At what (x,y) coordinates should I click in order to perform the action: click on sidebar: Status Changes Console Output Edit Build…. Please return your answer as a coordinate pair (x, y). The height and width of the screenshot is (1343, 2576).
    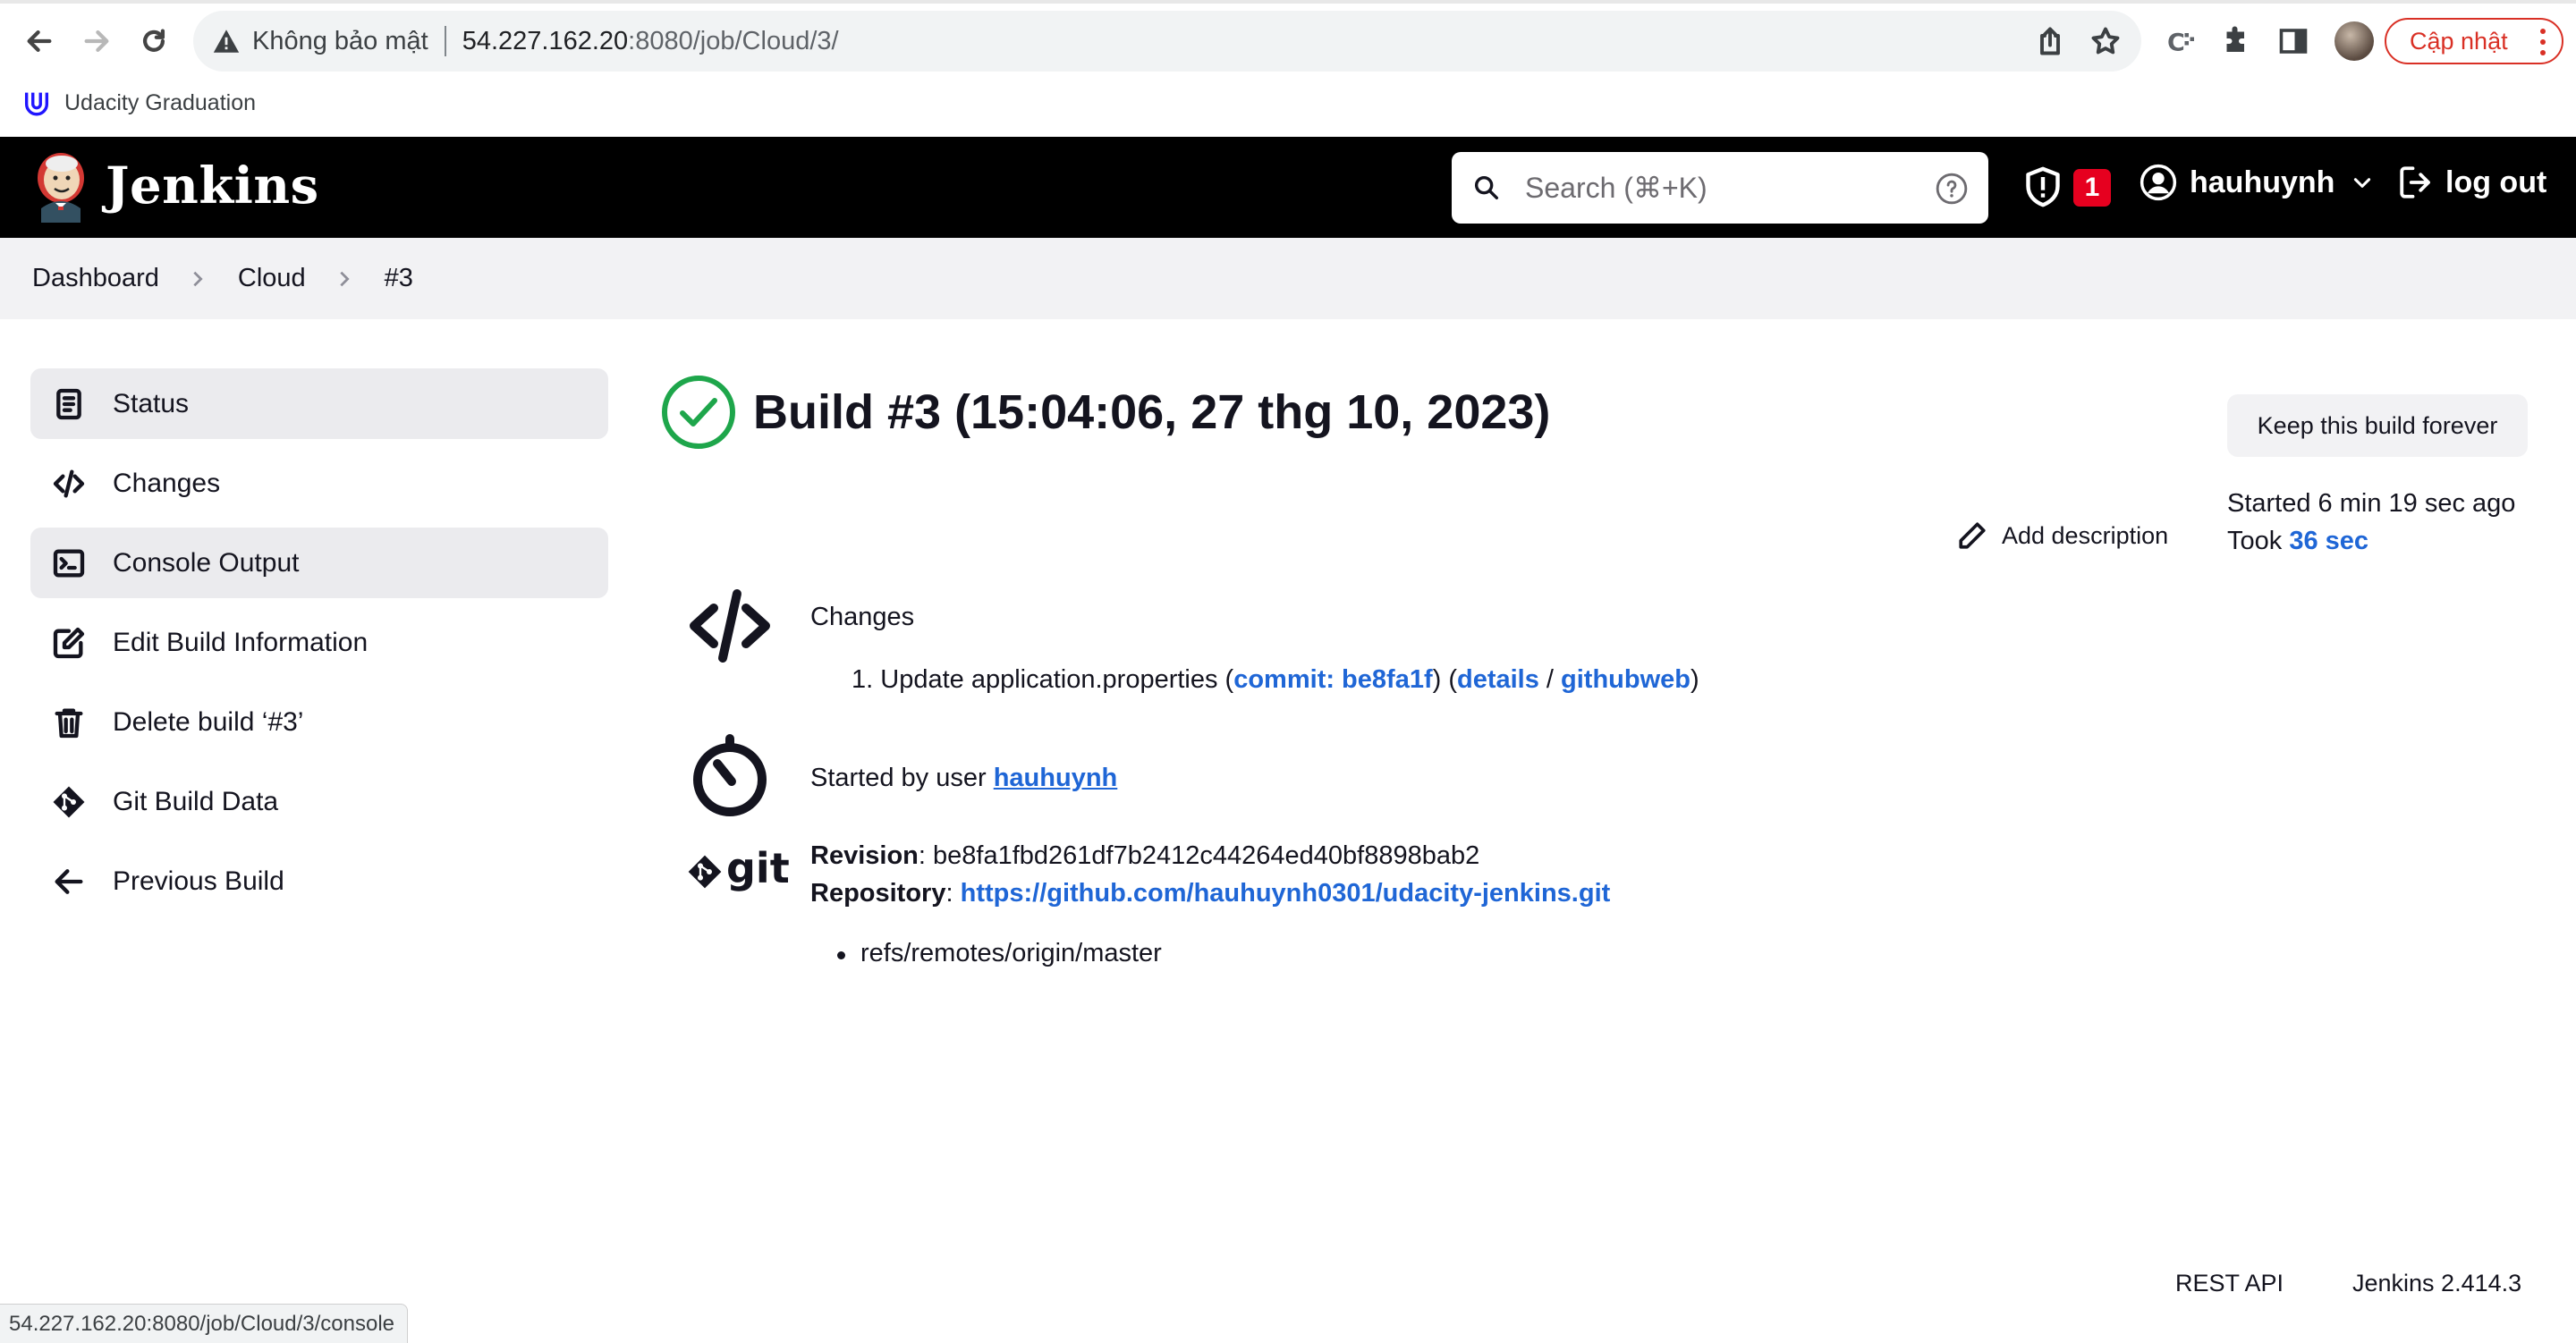
    Looking at the image, I should click on (319, 646).